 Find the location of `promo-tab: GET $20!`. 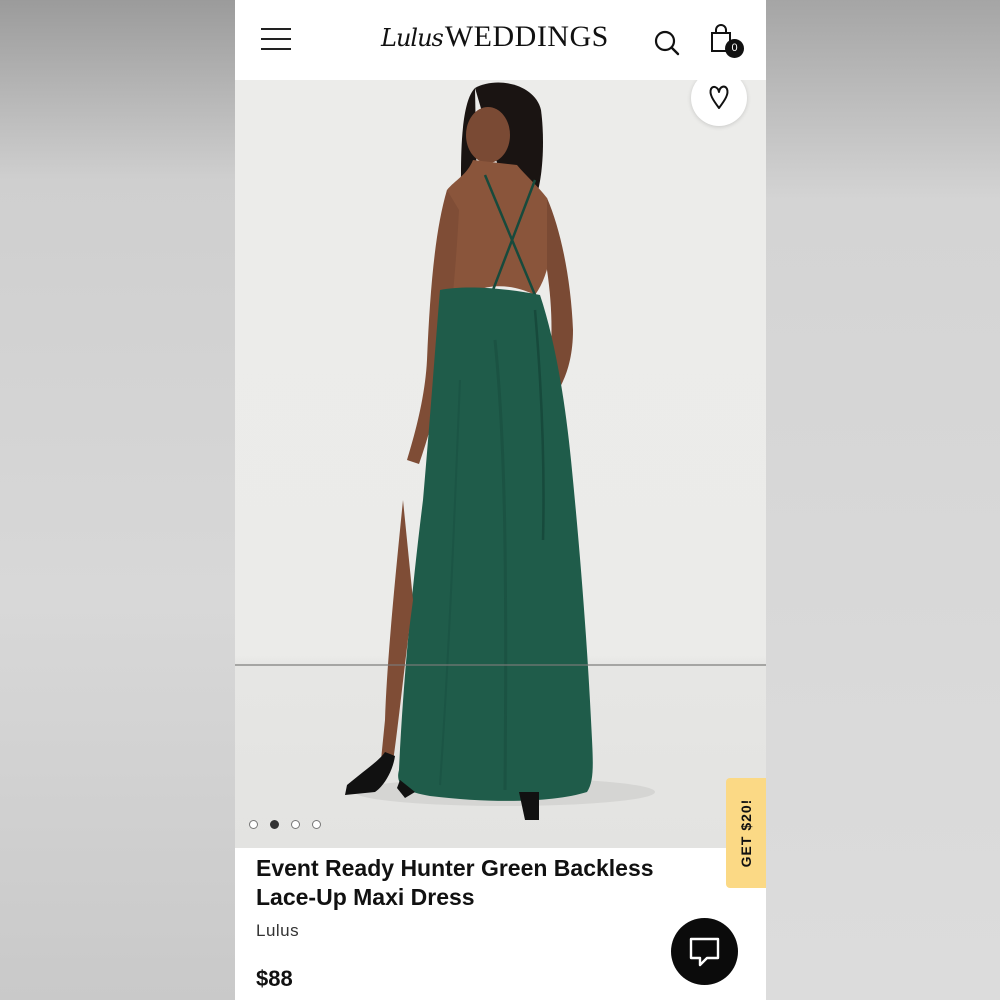

promo-tab: GET $20! is located at coordinates (746, 833).